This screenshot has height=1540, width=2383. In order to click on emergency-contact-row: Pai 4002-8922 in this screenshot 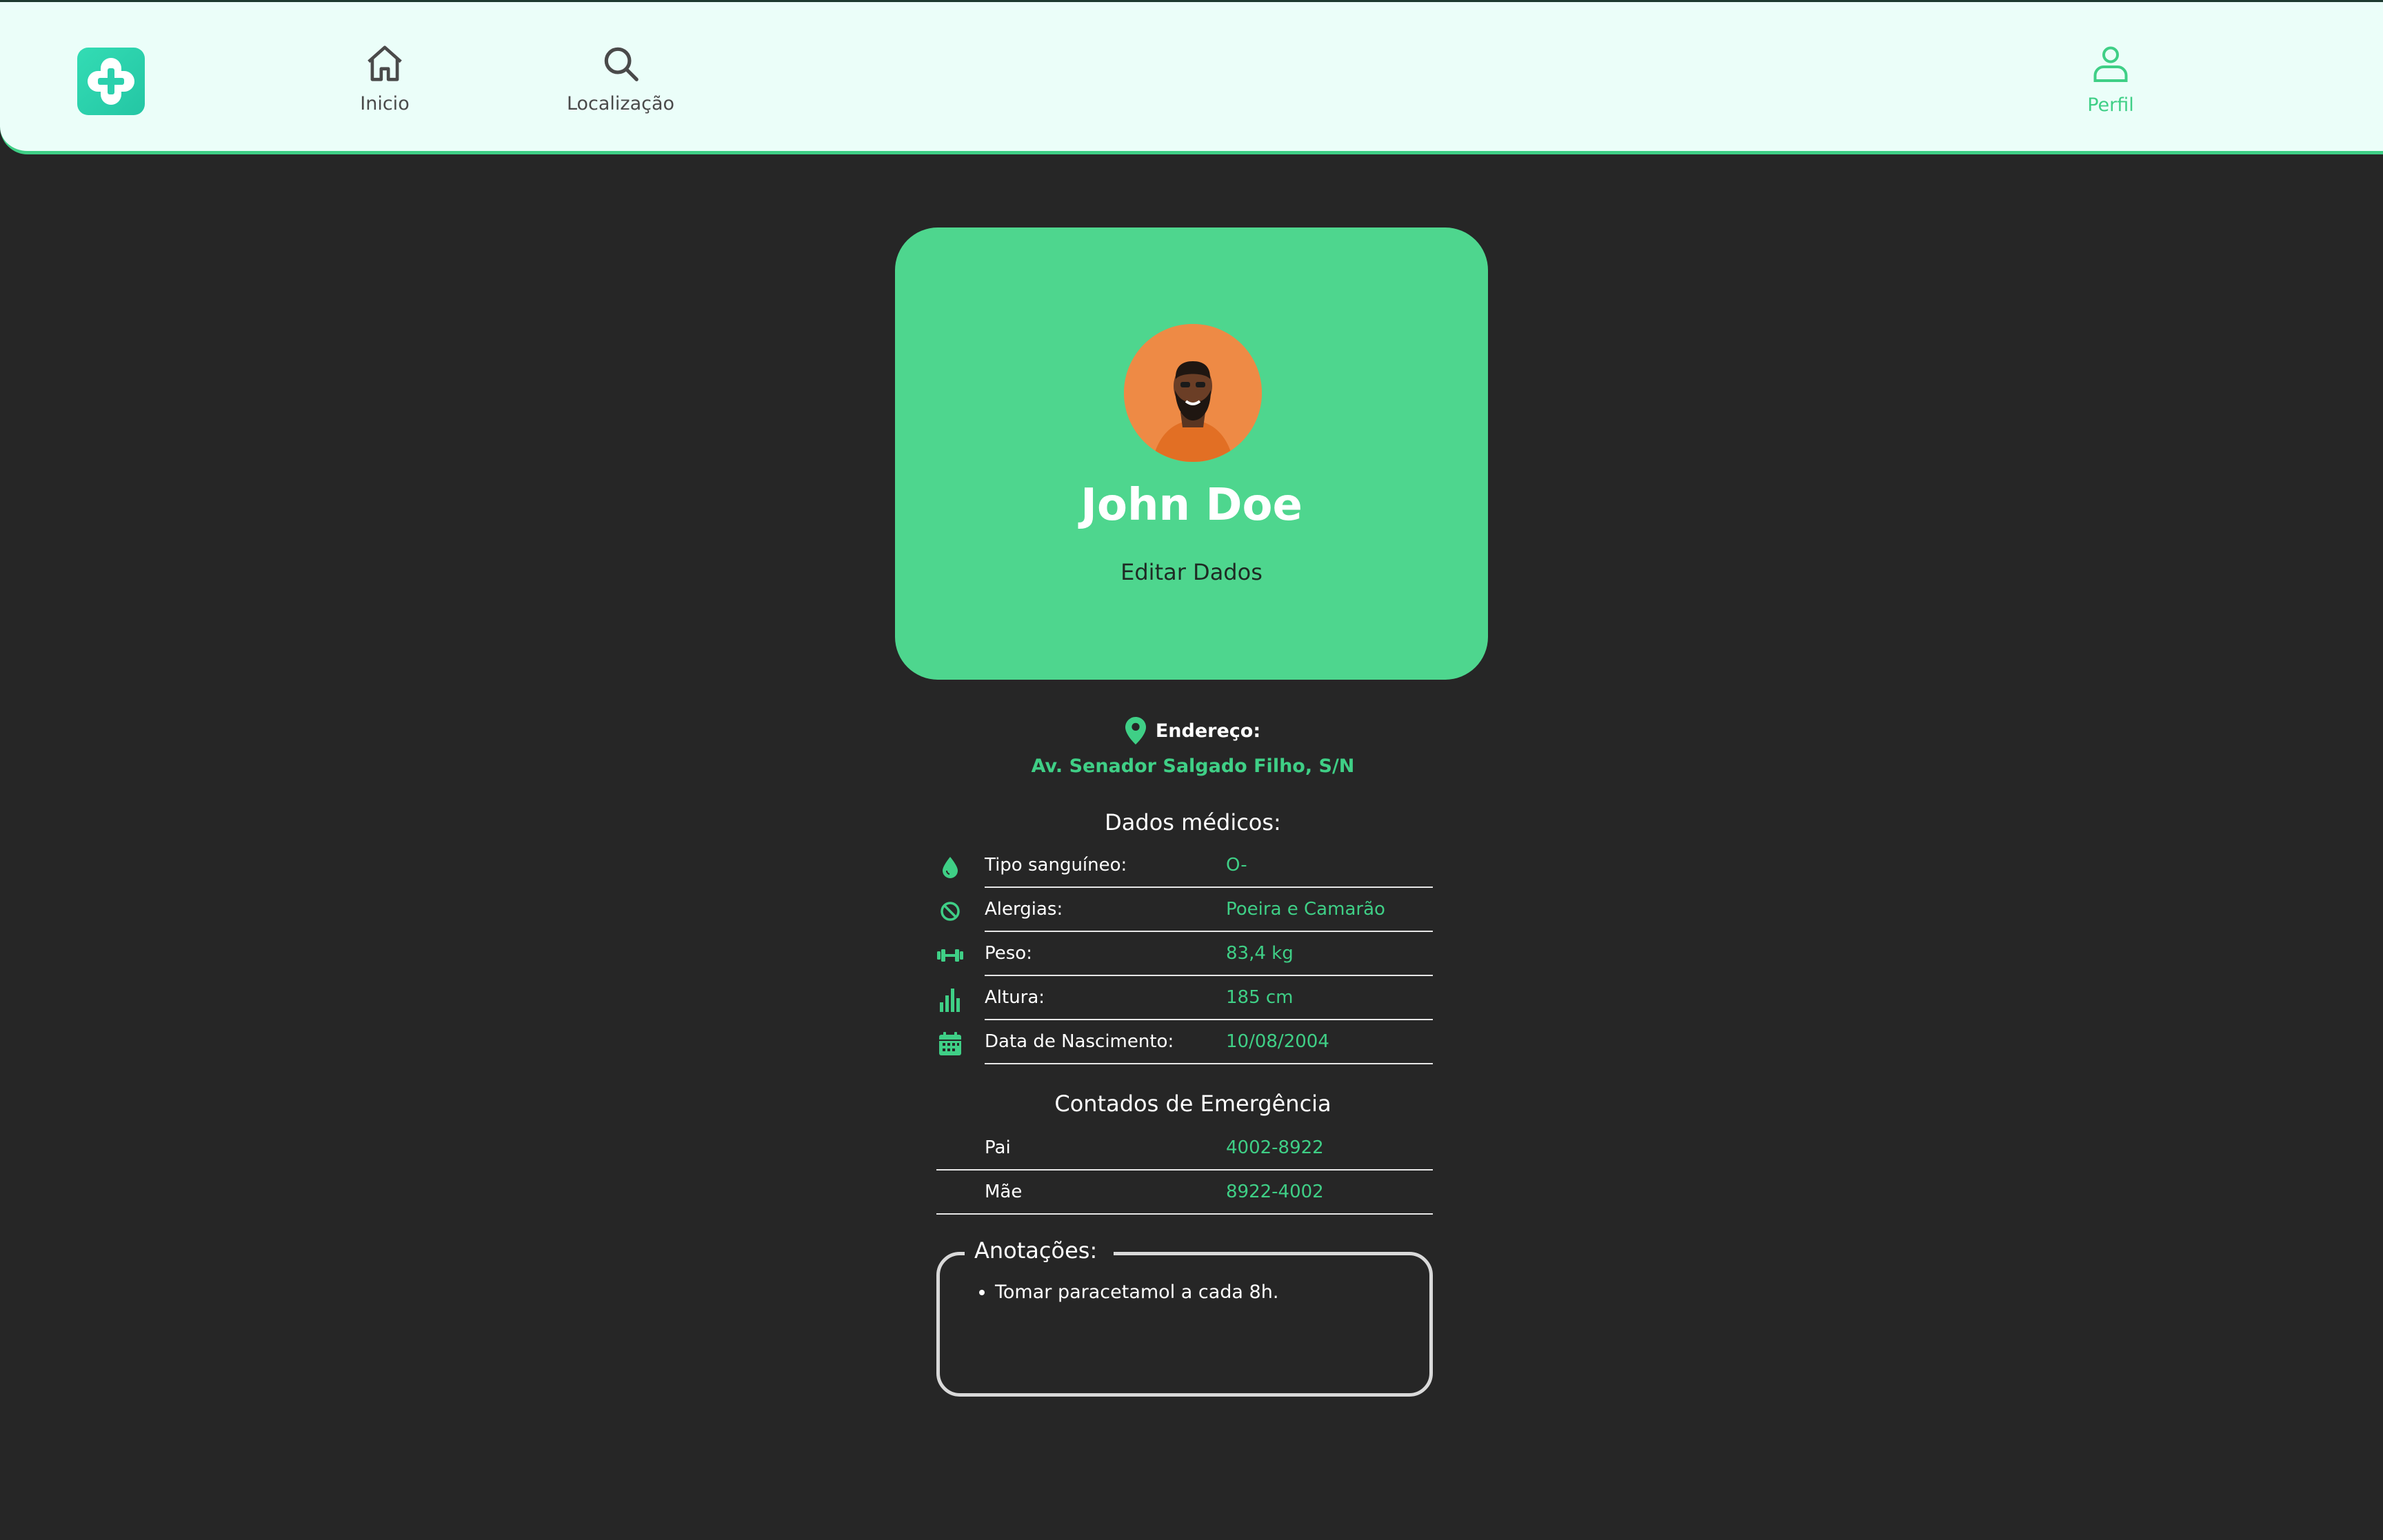, I will do `click(1184, 1149)`.